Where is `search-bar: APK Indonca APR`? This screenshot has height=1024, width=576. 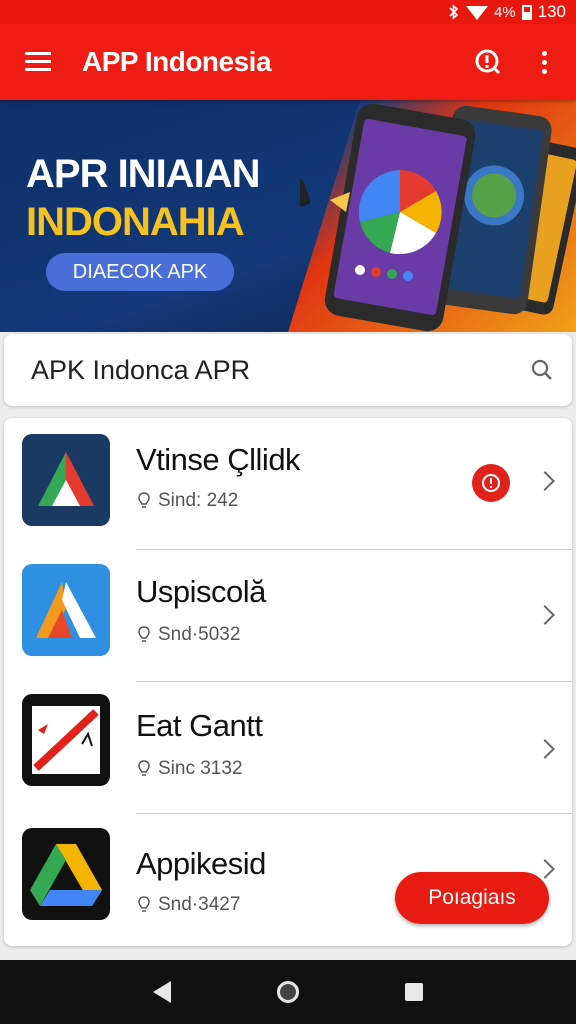
search-bar: APK Indonca APR is located at coordinates (288, 370).